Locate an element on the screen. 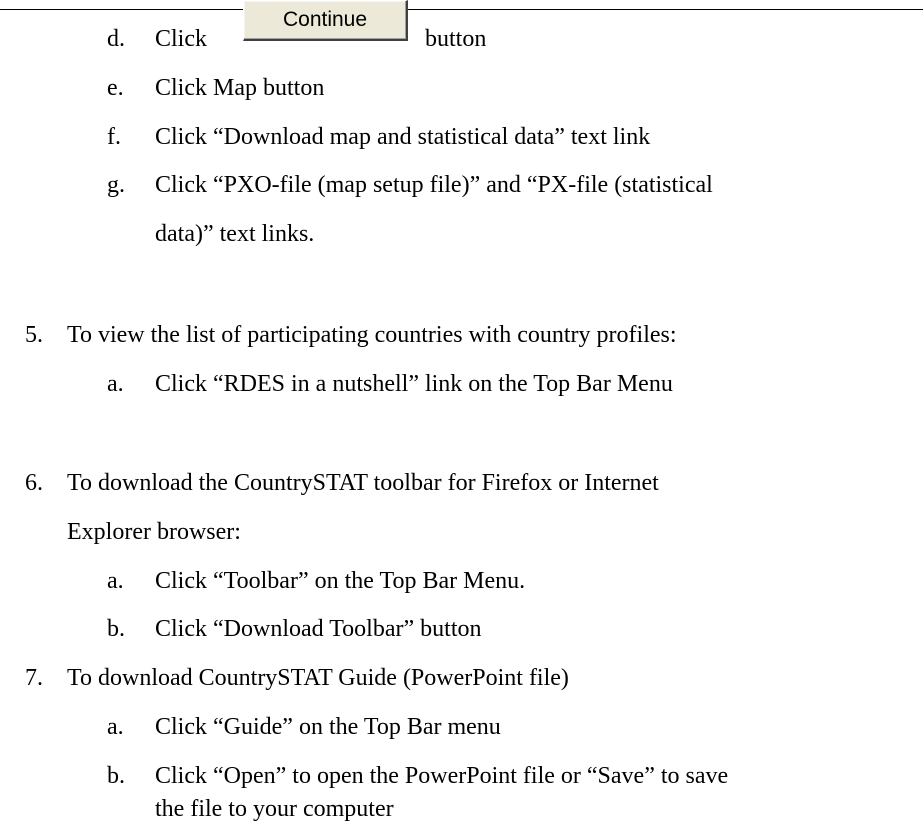 The image size is (923, 824). list-marker: g. is located at coordinates (116, 185).